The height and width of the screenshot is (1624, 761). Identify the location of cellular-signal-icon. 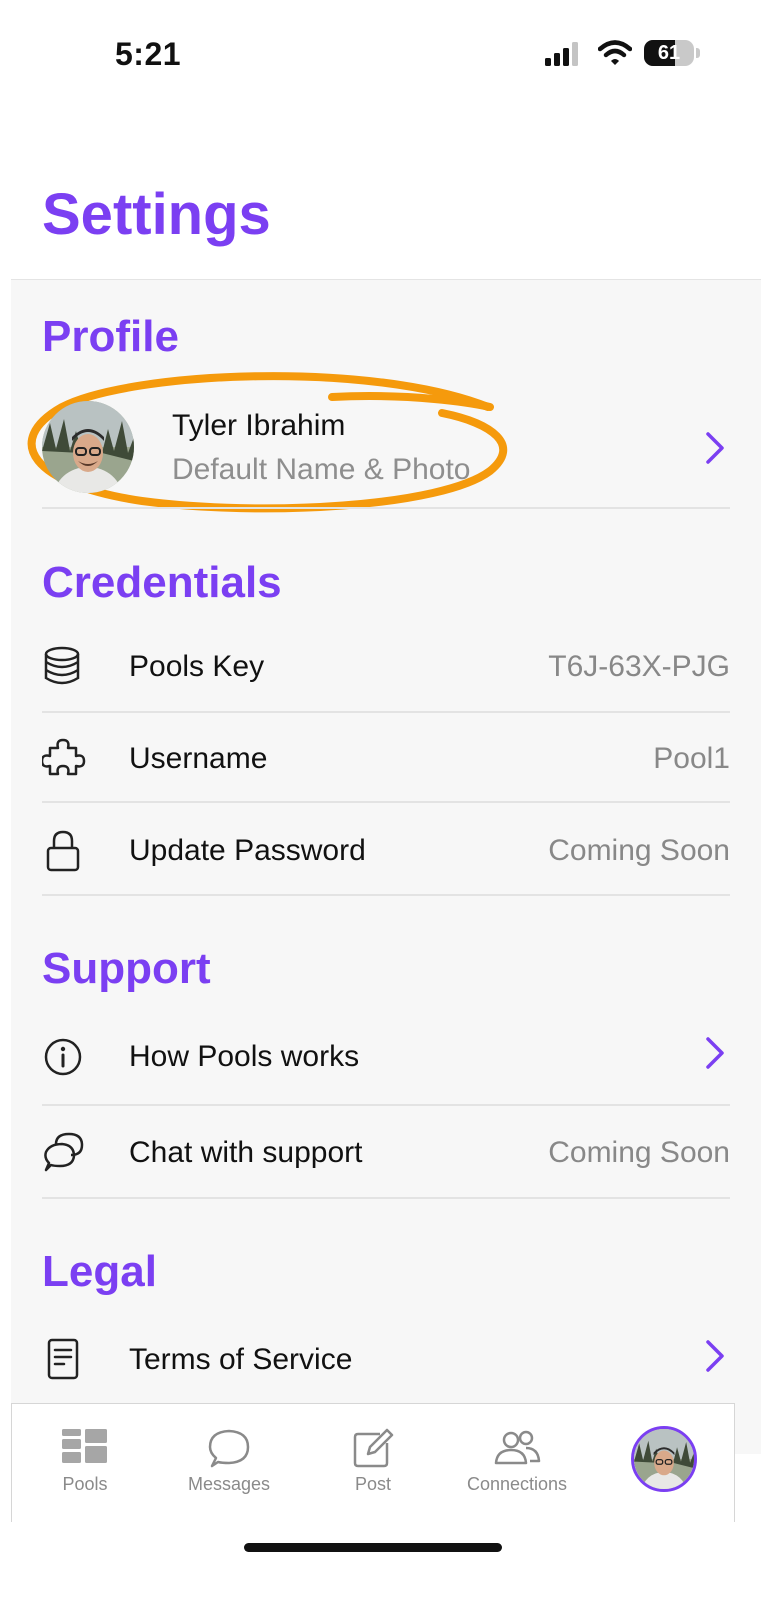
(561, 54).